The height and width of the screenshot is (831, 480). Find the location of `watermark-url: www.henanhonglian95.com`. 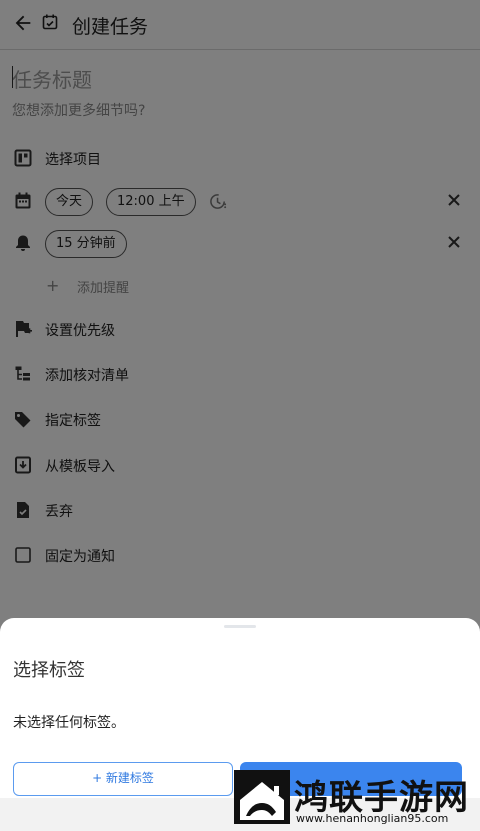

watermark-url: www.henanhonglian95.com is located at coordinates (372, 818).